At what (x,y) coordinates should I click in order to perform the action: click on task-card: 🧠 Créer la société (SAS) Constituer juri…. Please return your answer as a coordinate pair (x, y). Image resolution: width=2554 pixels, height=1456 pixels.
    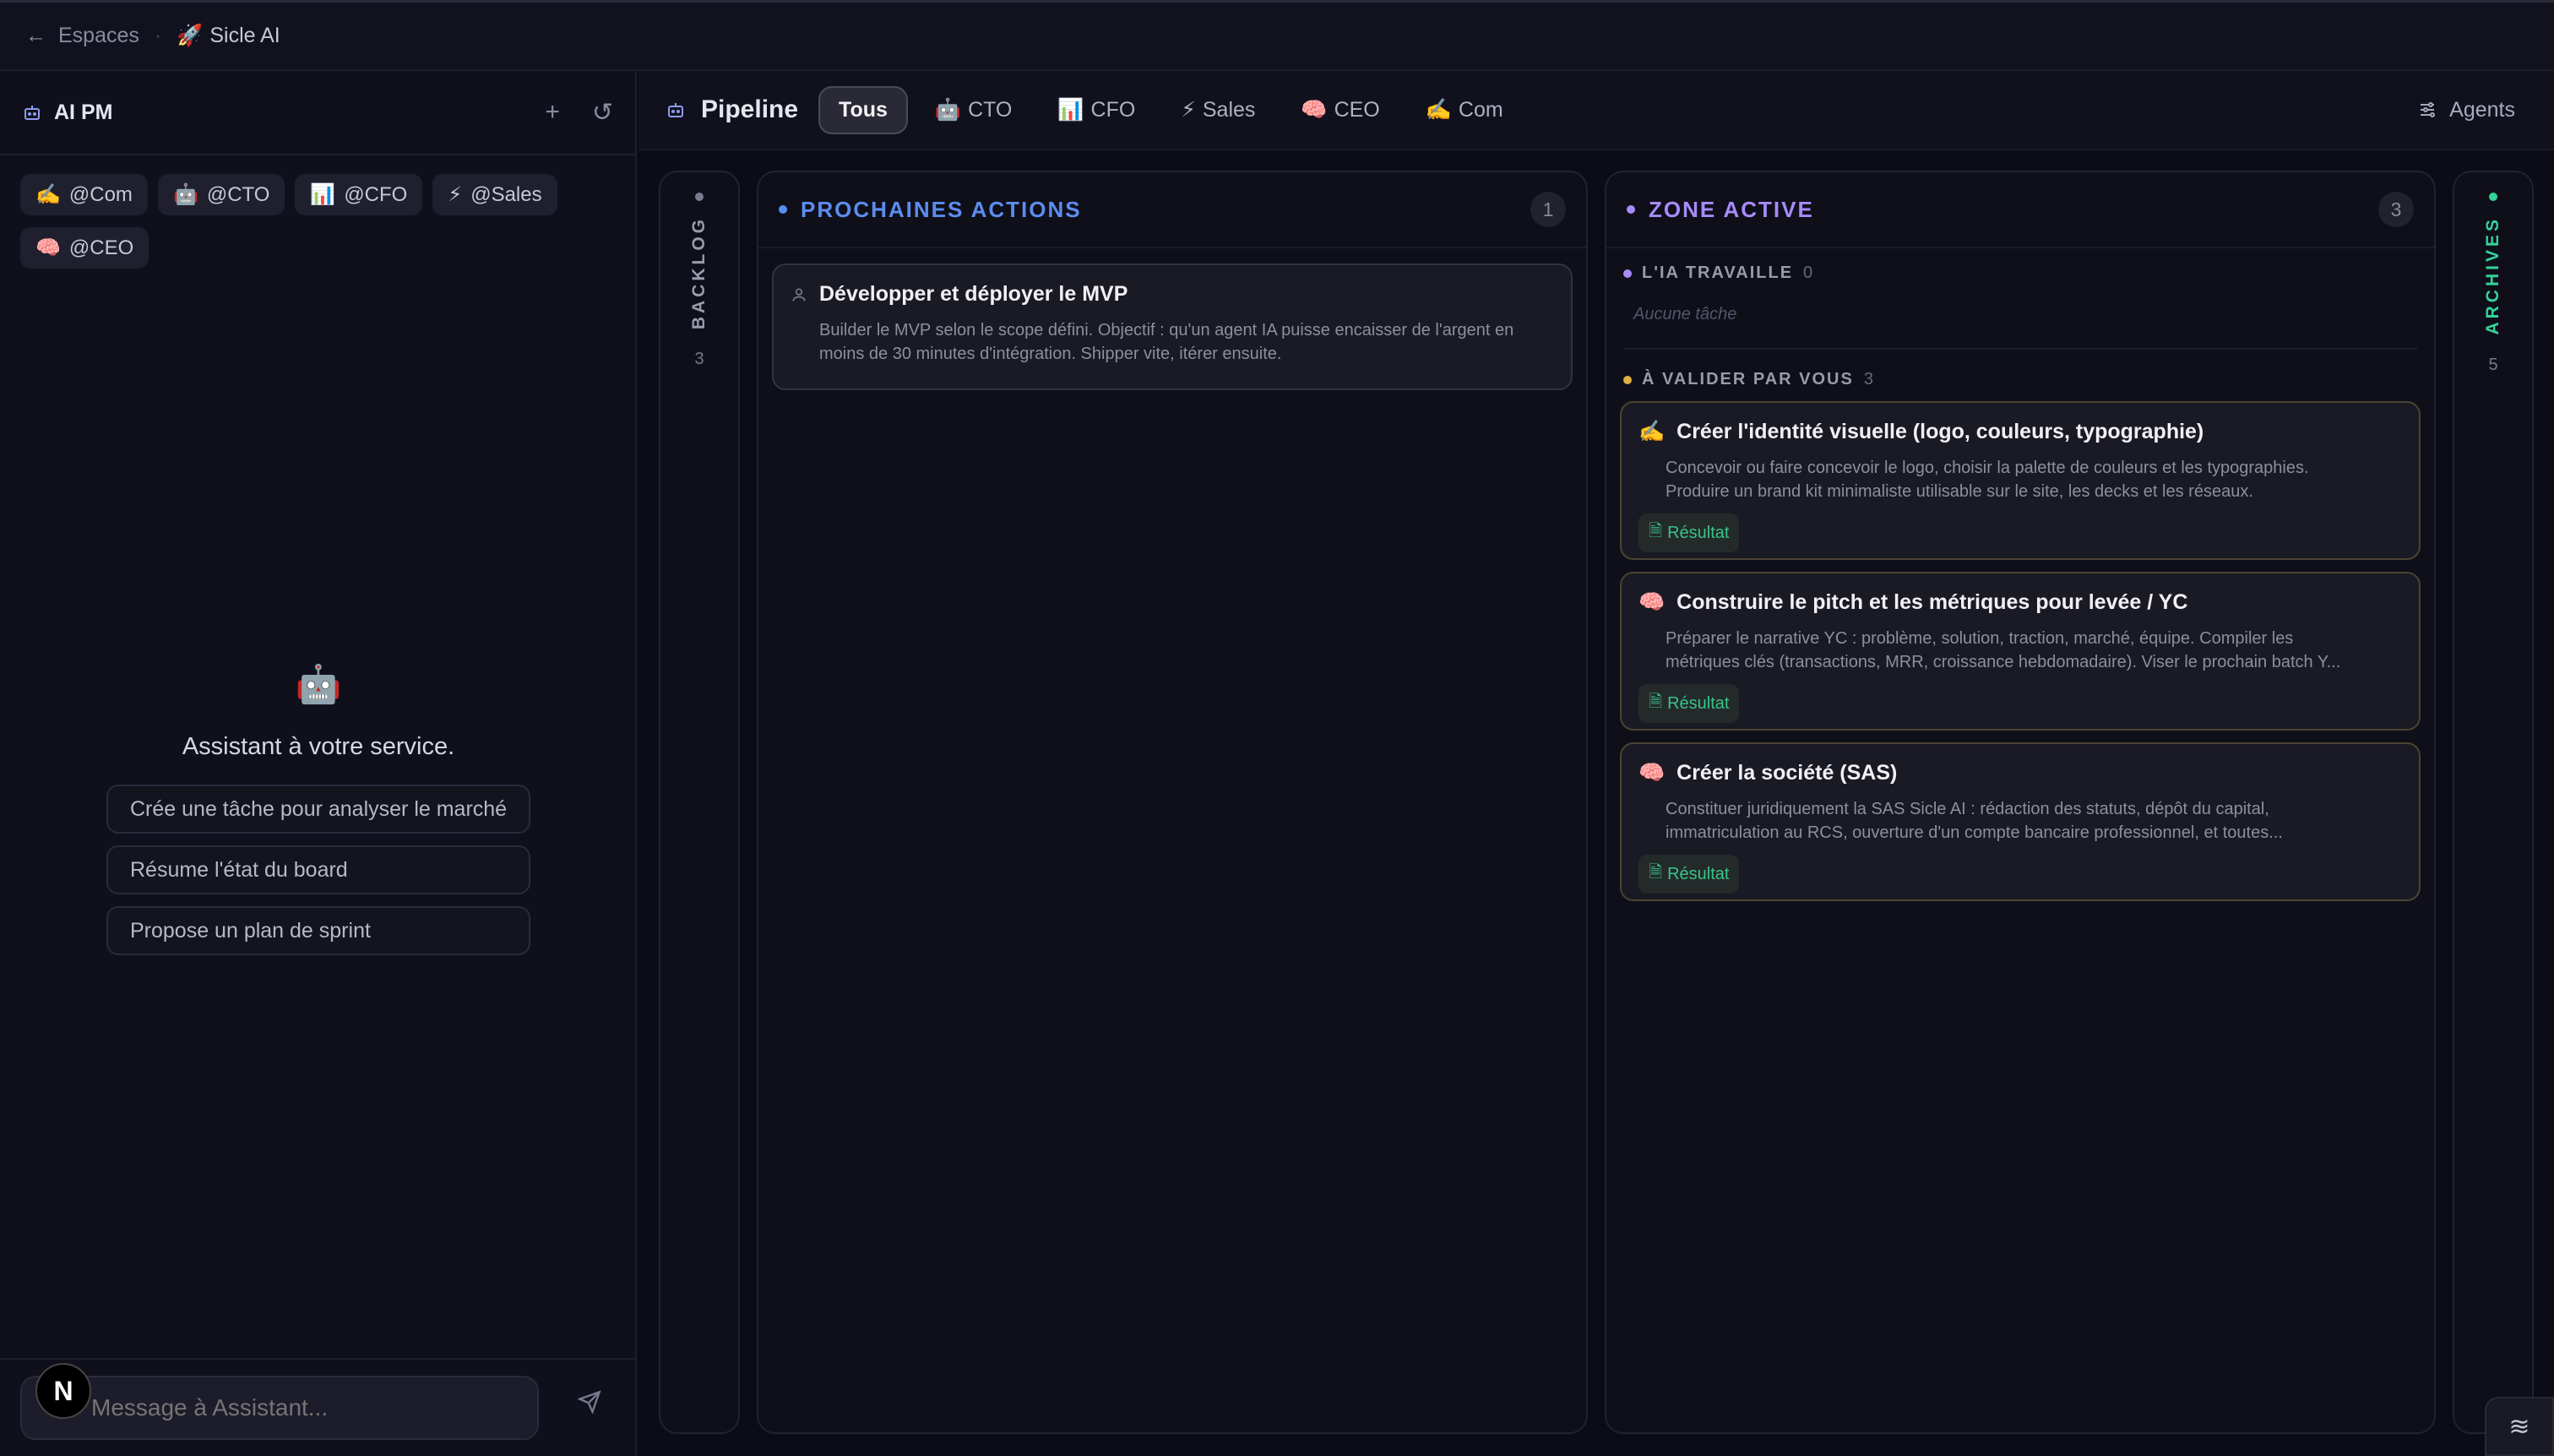
    Looking at the image, I should click on (2020, 821).